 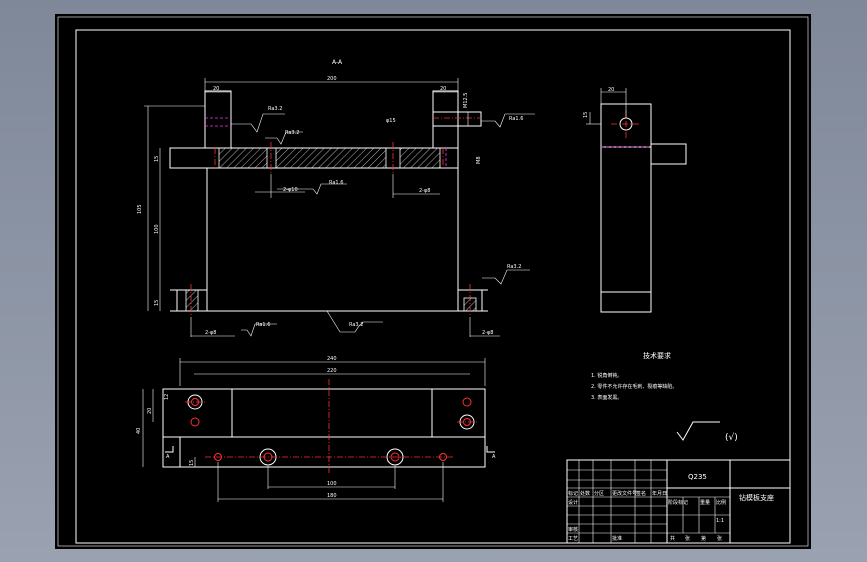 I want to click on tech-item-2: 2. 零件不允许存在毛刺、裂痕等缺陷。, so click(x=634, y=386).